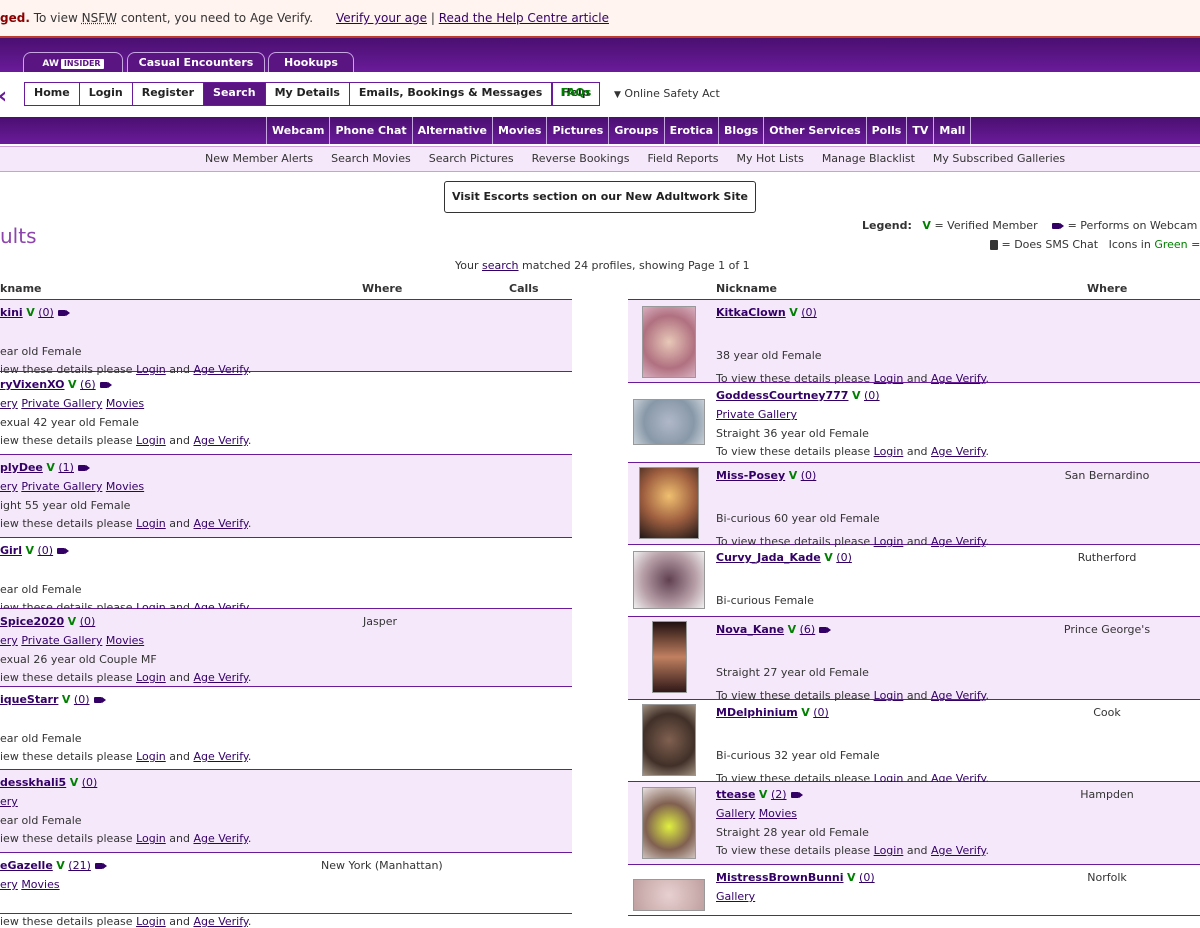  I want to click on category-other-services: Other Services, so click(814, 130).